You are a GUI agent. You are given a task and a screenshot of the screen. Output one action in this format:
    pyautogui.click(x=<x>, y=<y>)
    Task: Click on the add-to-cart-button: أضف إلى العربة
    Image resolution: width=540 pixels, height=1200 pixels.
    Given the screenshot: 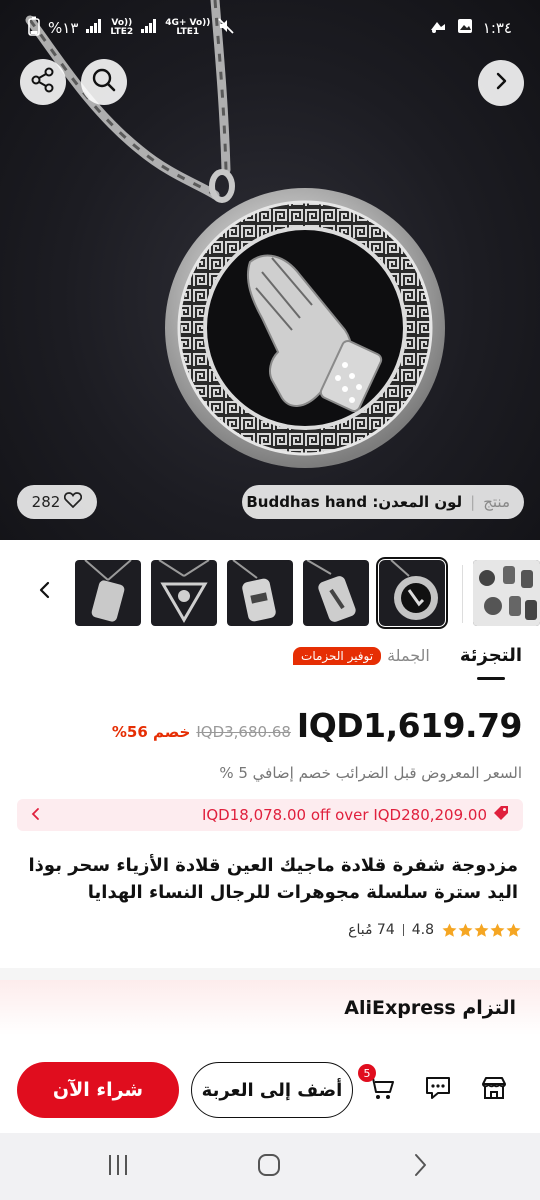 What is the action you would take?
    pyautogui.click(x=272, y=1090)
    